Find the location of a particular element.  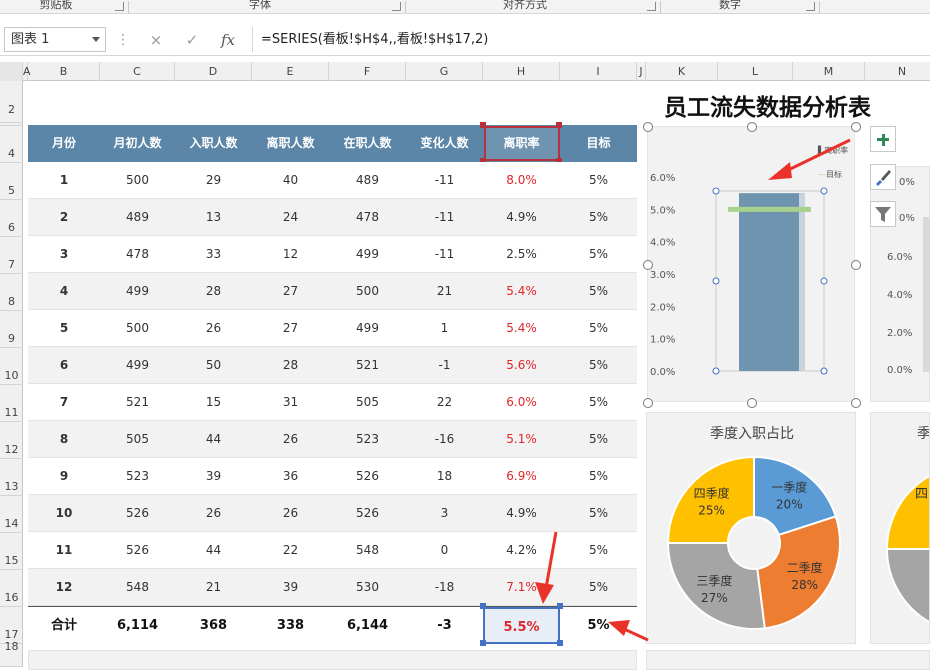

table-cell: -16 is located at coordinates (444, 439).